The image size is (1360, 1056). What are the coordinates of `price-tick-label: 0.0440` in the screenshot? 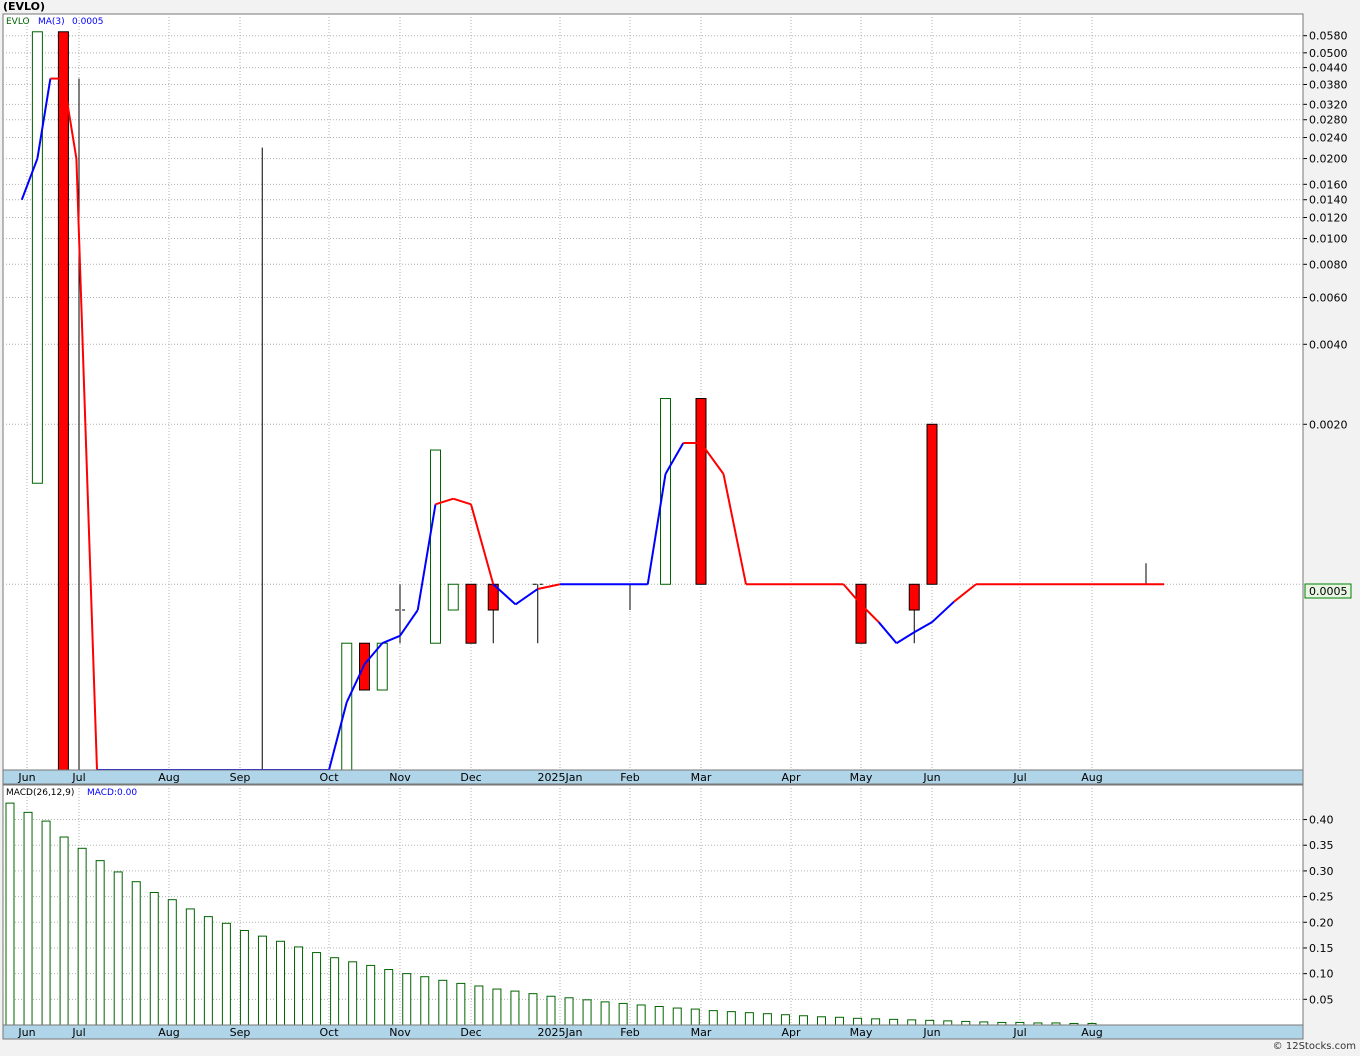 It's located at (1328, 68).